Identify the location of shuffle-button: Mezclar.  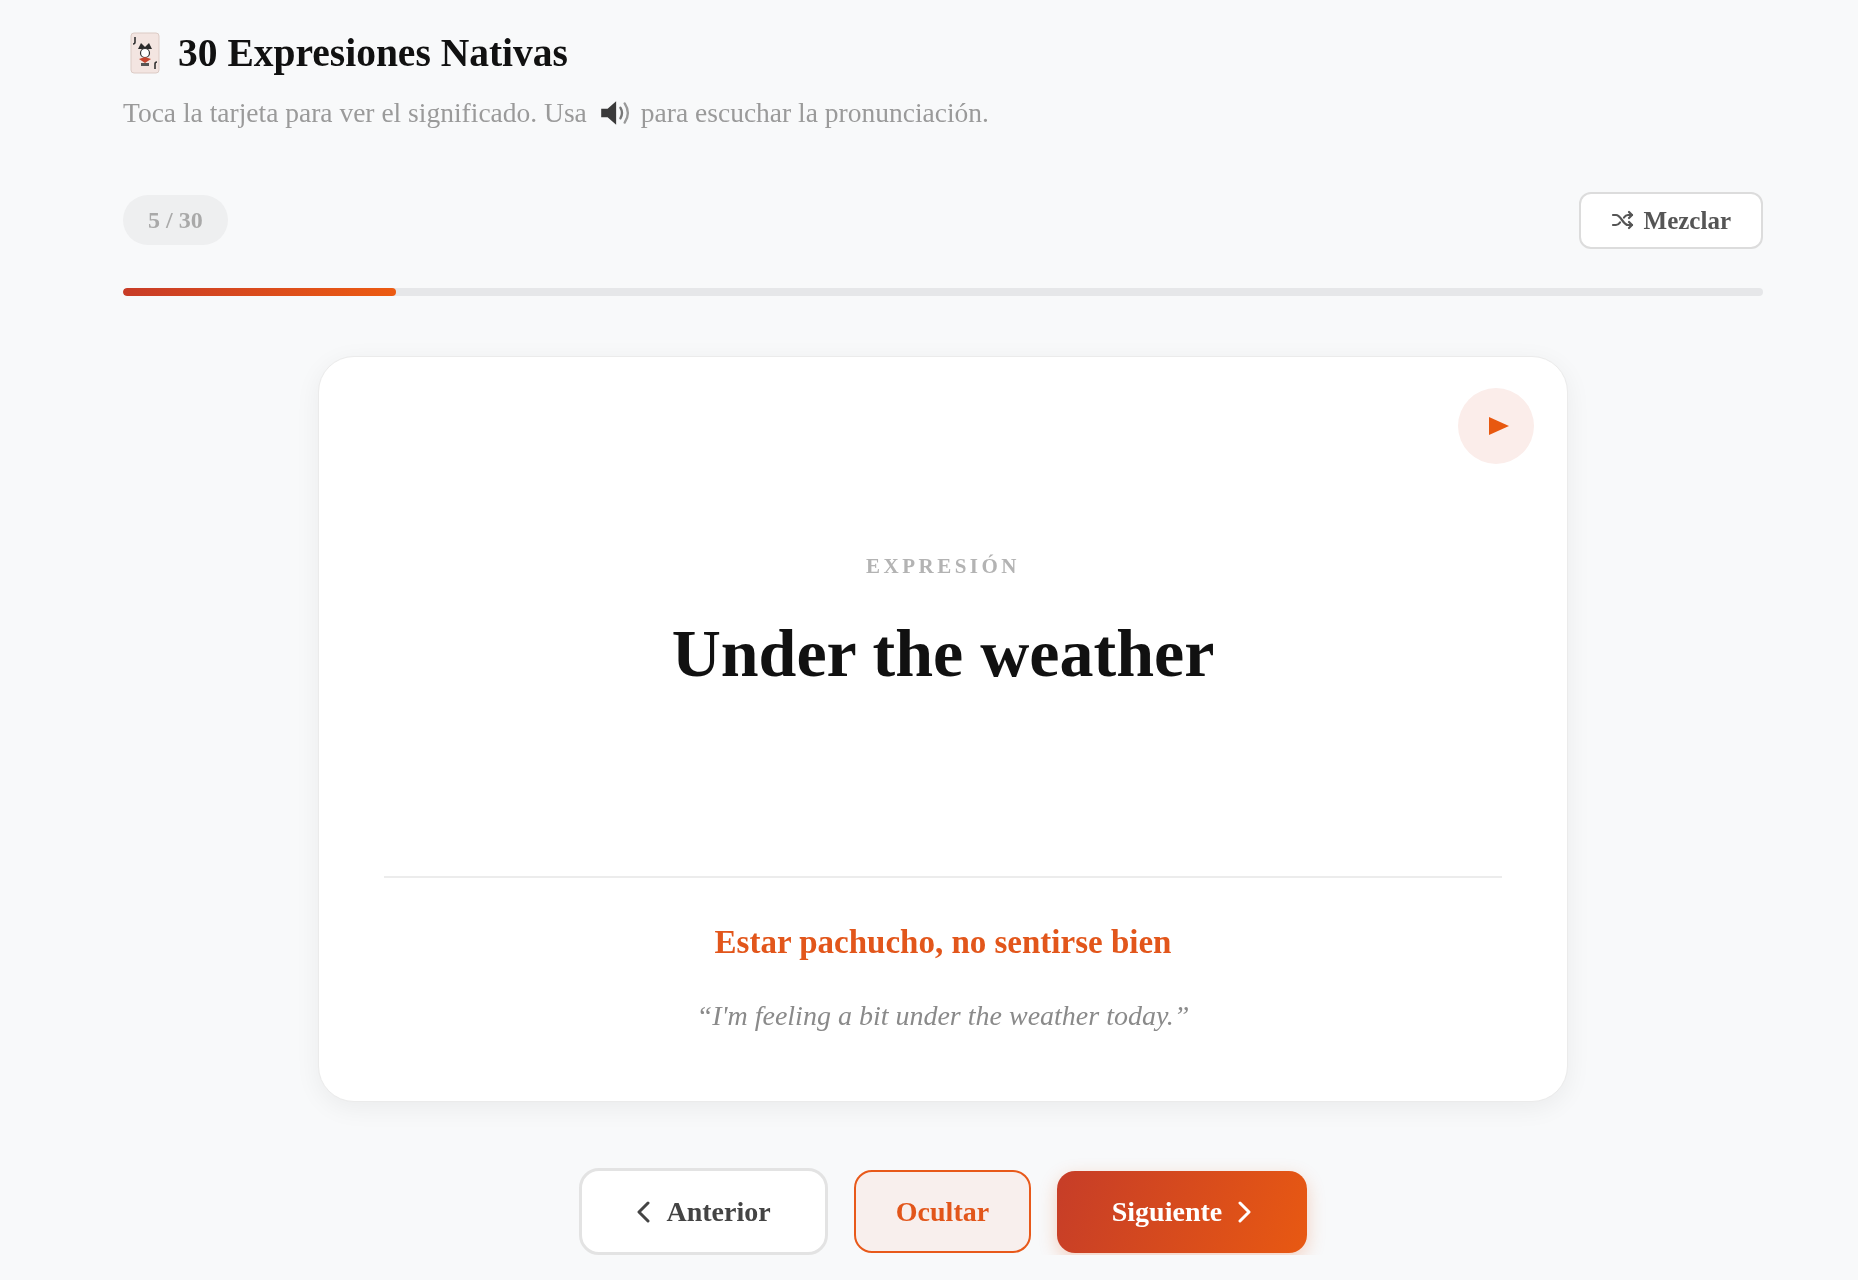
(1670, 220).